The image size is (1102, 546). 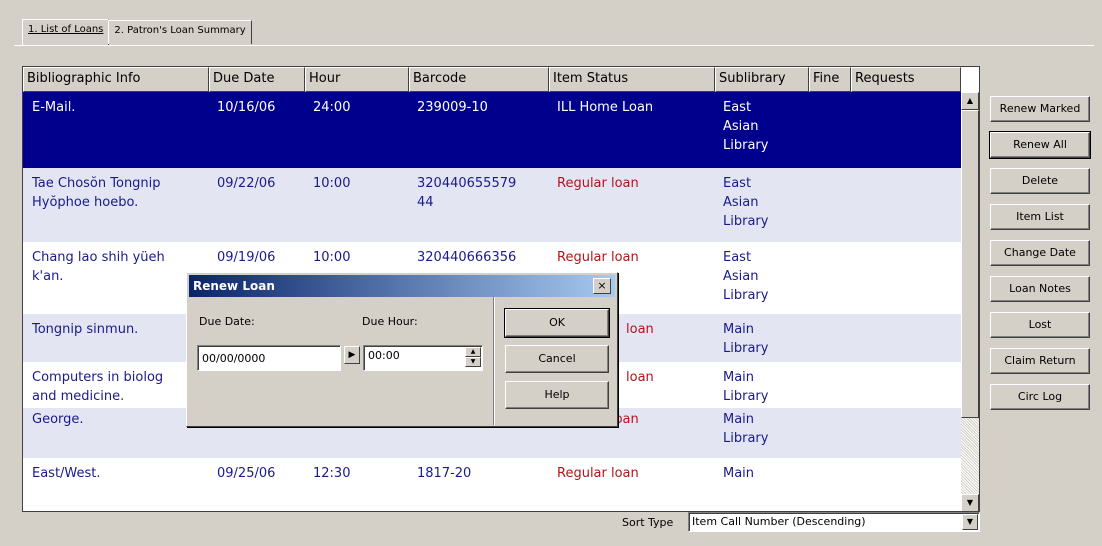 I want to click on lost-button: Lost, so click(x=1040, y=325).